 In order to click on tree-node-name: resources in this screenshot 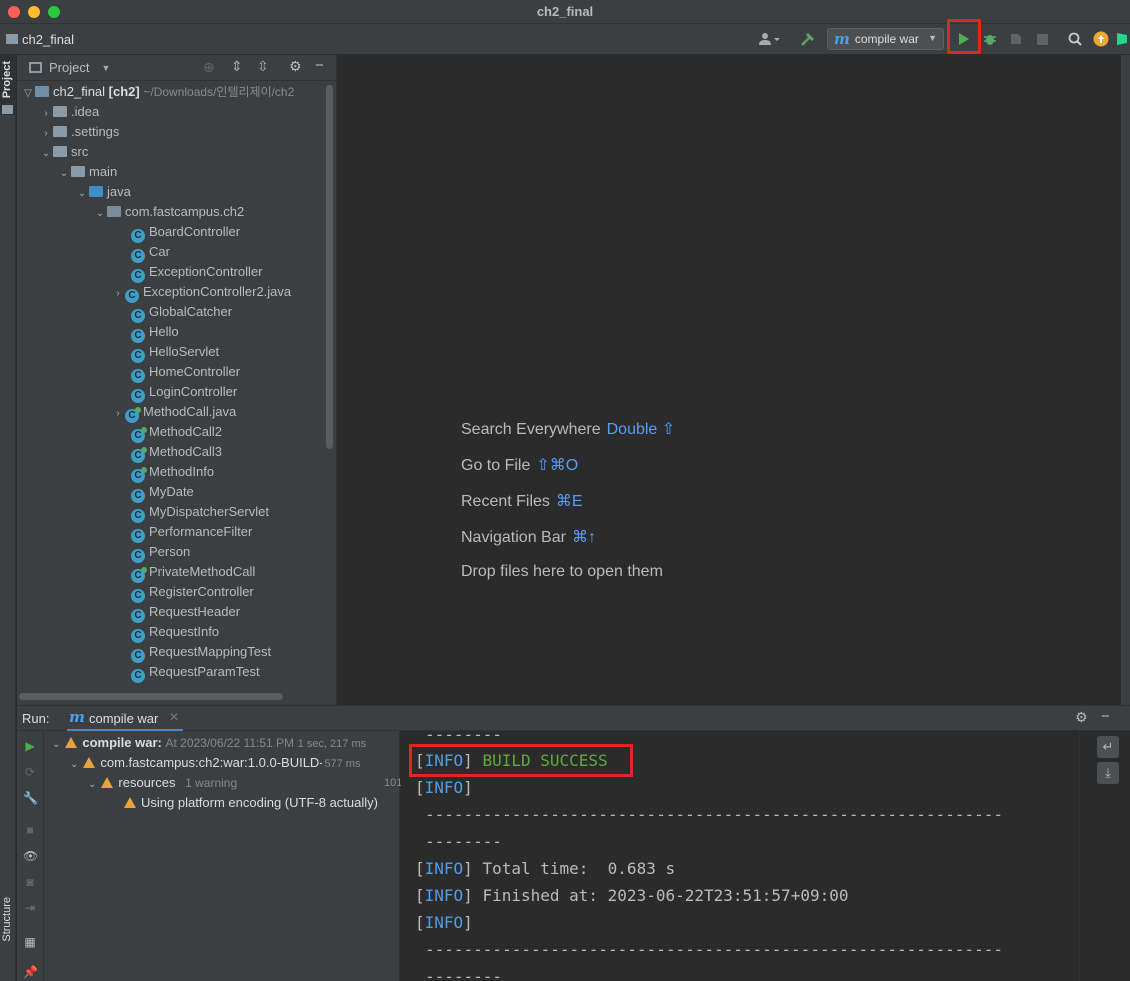, I will do `click(147, 782)`.